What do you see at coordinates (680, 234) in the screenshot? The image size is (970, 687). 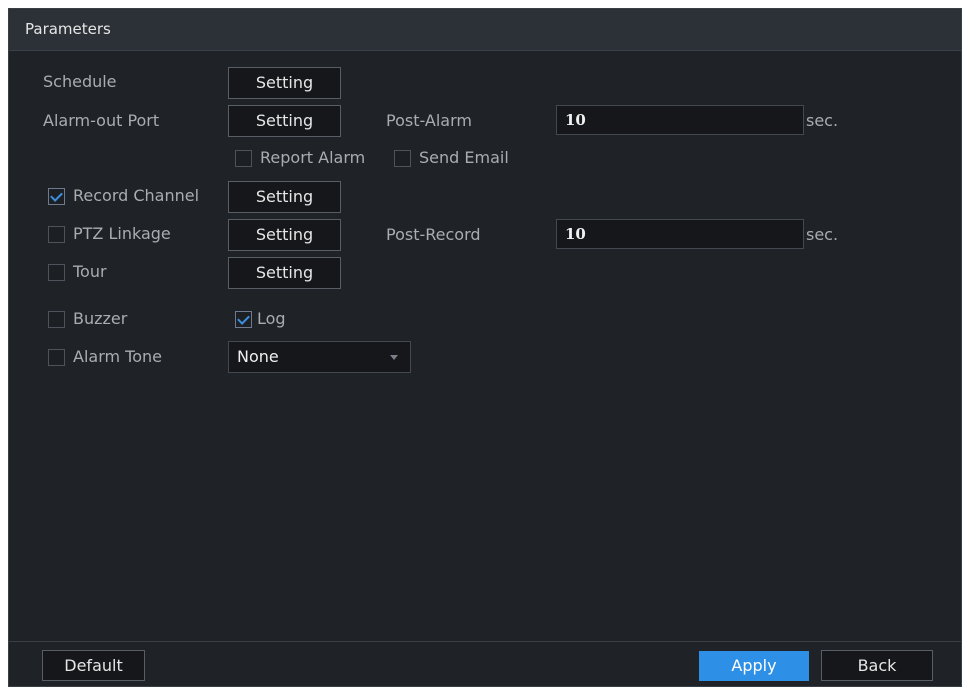 I see `post-record-input: 10` at bounding box center [680, 234].